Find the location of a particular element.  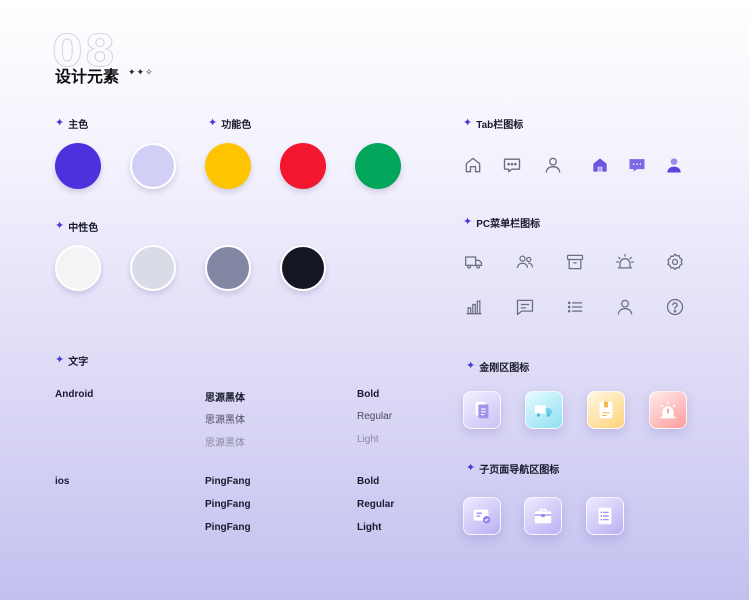

swatch-functional-red is located at coordinates (303, 166).